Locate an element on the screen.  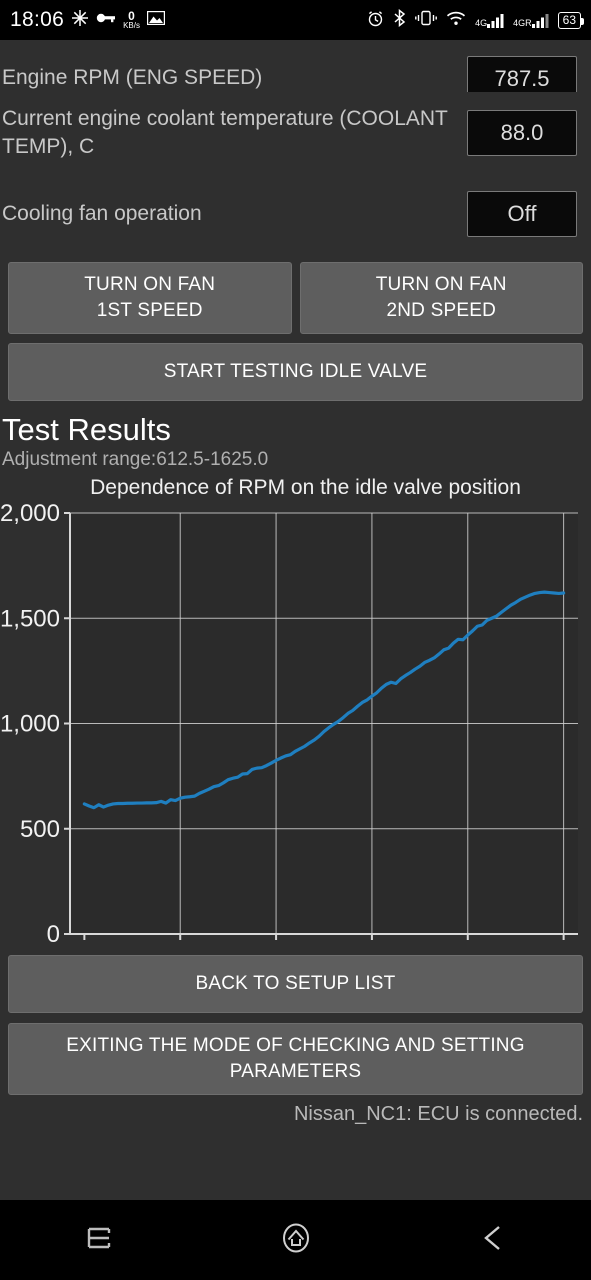
recents-icon is located at coordinates (99, 1240).